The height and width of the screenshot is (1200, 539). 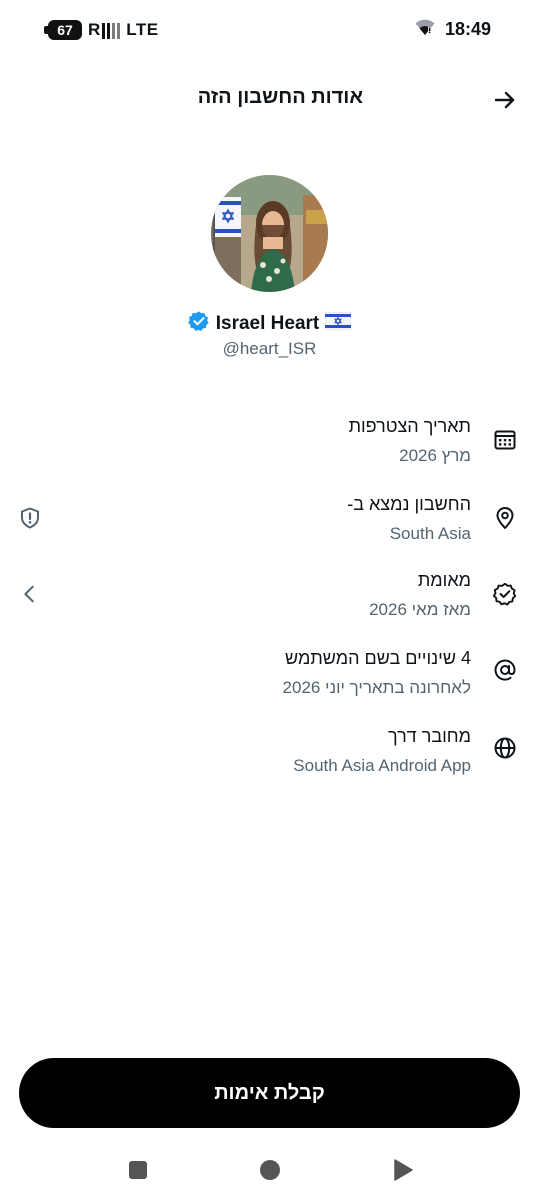 What do you see at coordinates (505, 670) in the screenshot?
I see `at-sign-icon` at bounding box center [505, 670].